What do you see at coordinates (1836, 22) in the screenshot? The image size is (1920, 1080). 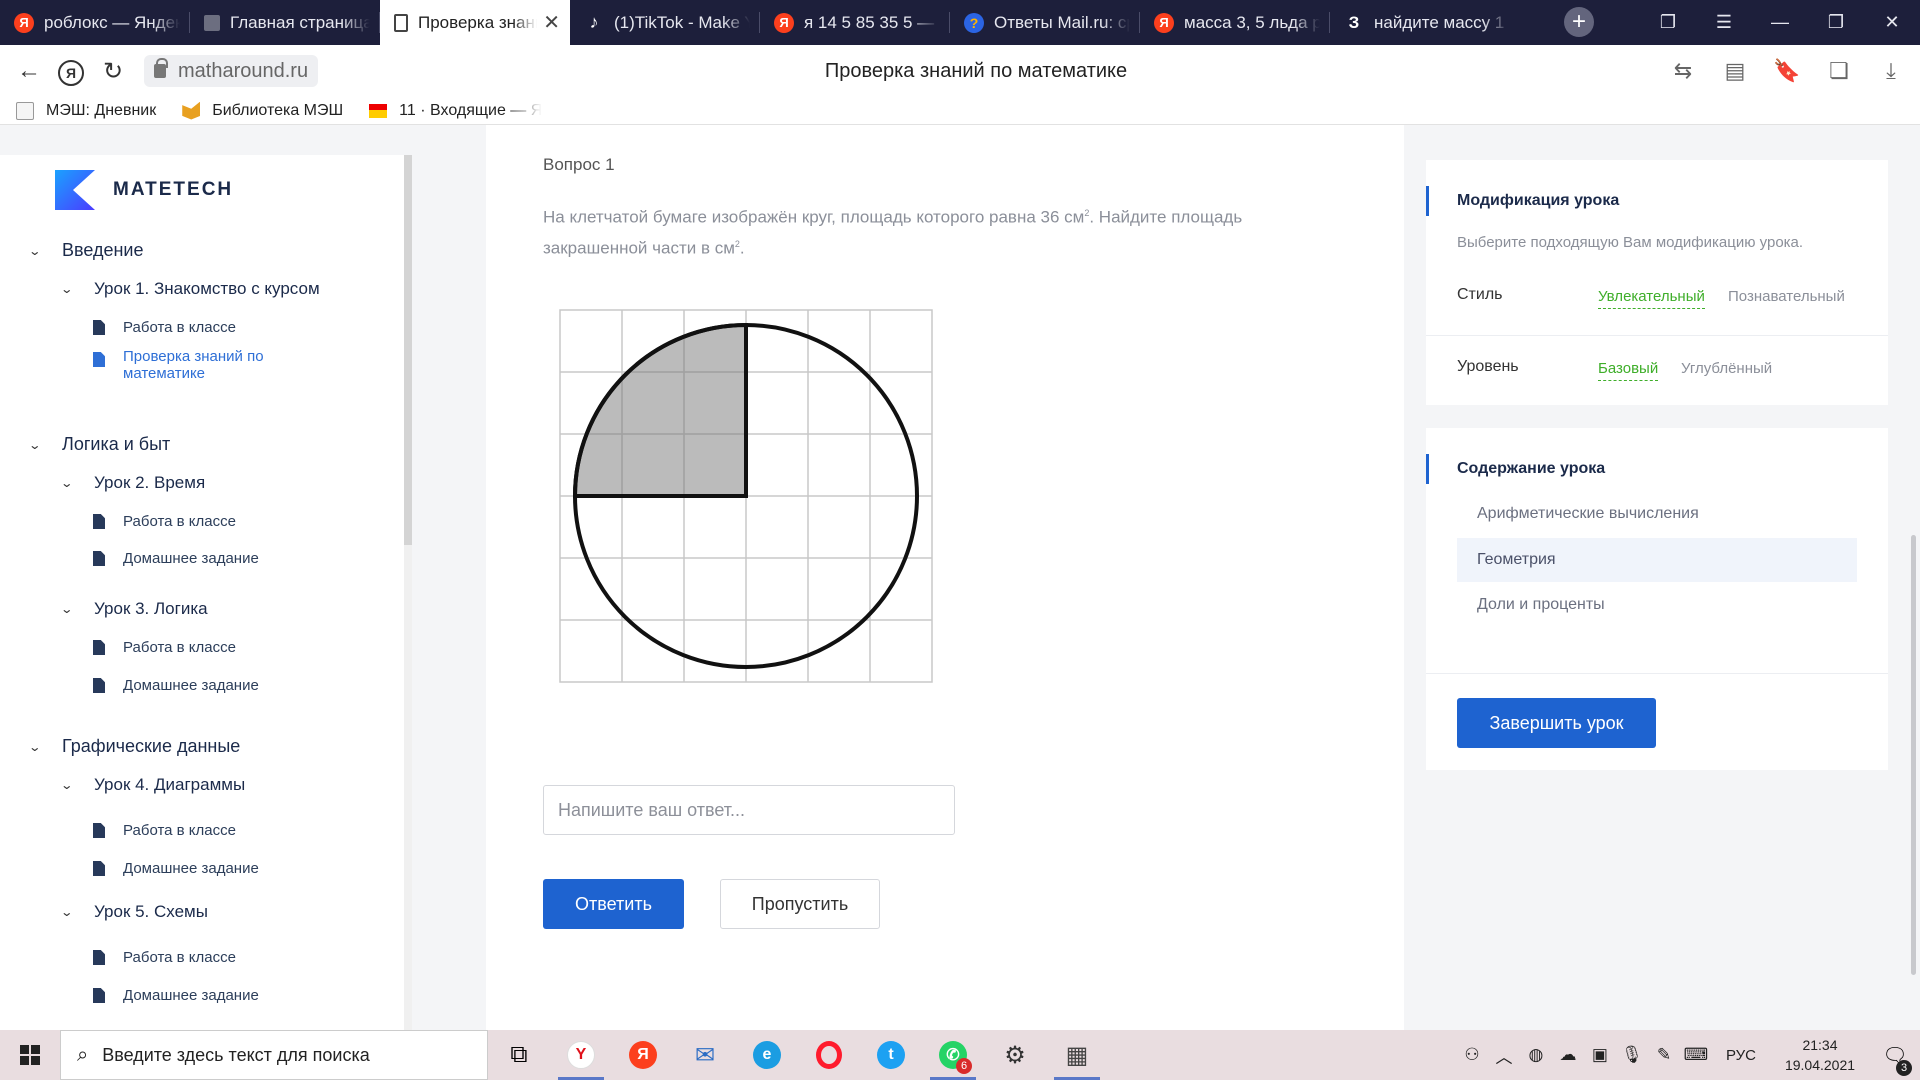 I see `restore-icon: ❐` at bounding box center [1836, 22].